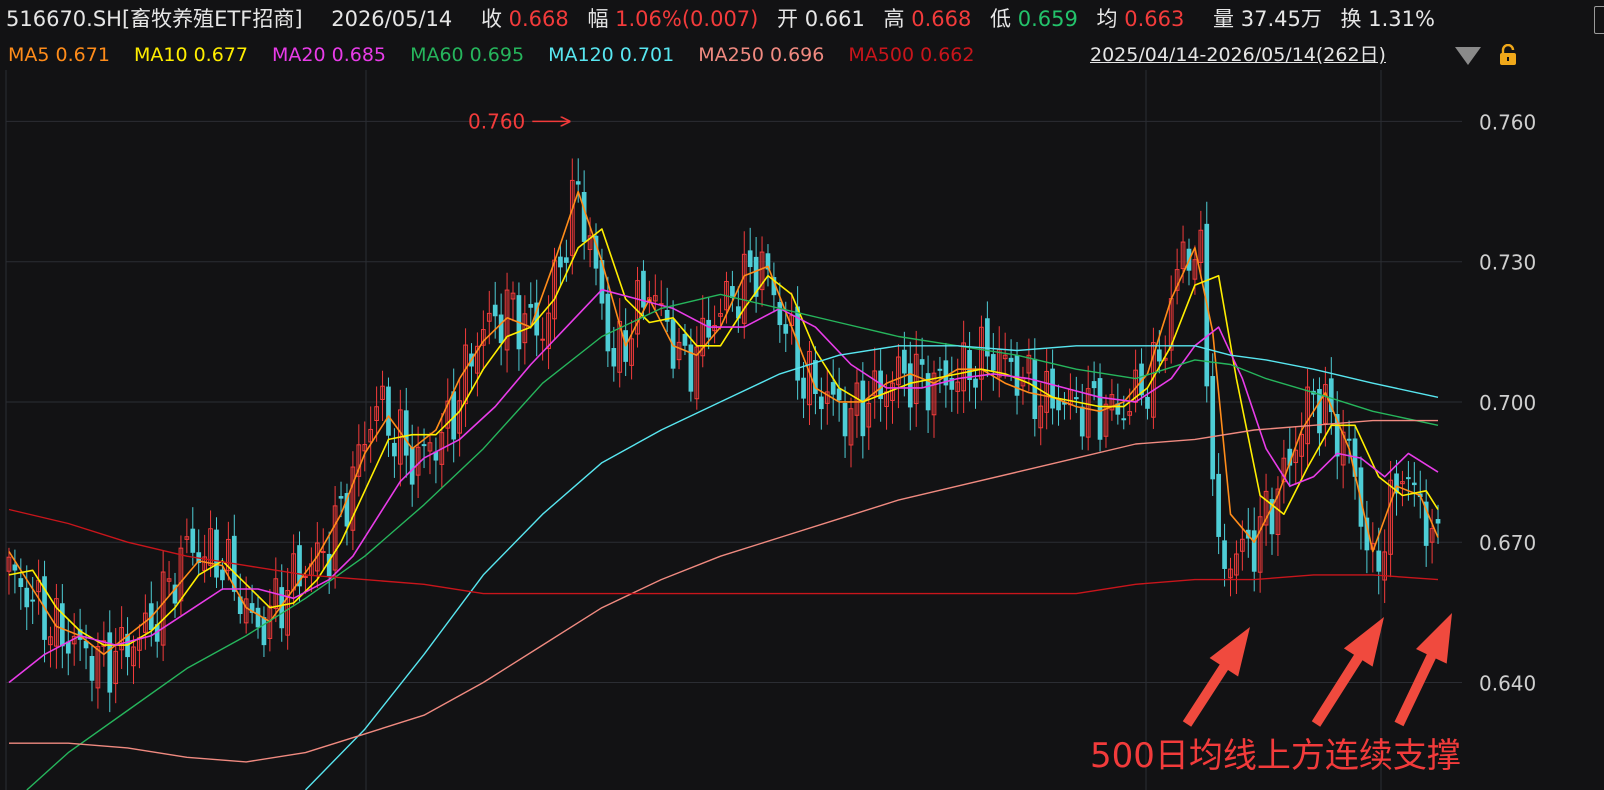 This screenshot has width=1604, height=790. I want to click on support-caption: 500日均线上方连续支撑, so click(1275, 756).